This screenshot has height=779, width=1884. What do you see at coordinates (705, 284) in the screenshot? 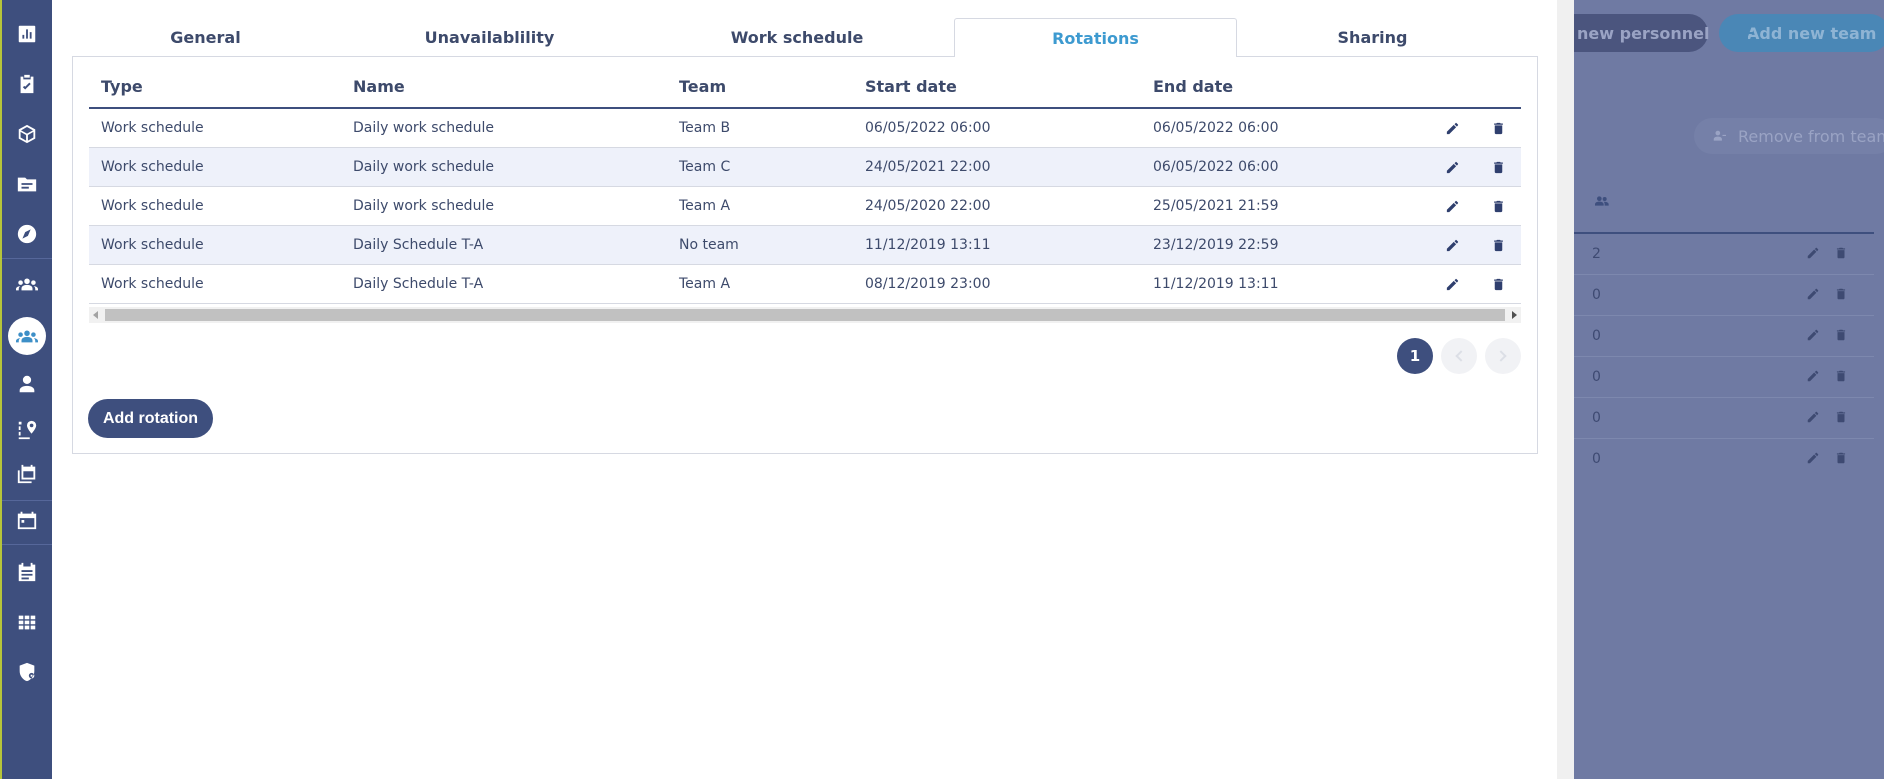
I see `cell-team: Team A` at bounding box center [705, 284].